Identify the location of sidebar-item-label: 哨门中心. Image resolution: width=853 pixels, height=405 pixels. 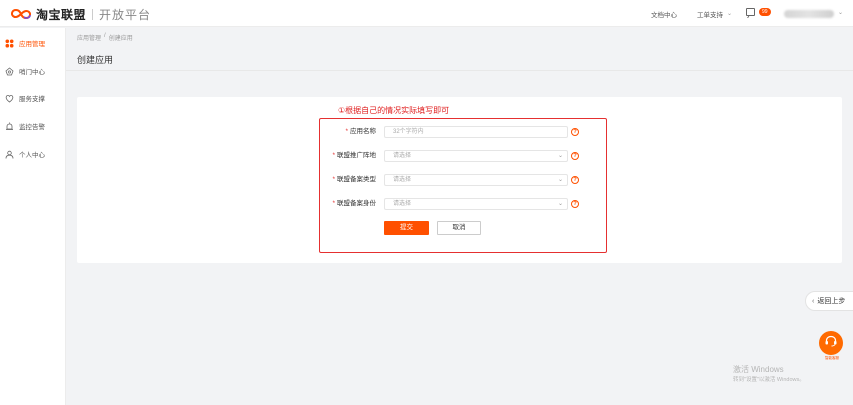
(32, 72).